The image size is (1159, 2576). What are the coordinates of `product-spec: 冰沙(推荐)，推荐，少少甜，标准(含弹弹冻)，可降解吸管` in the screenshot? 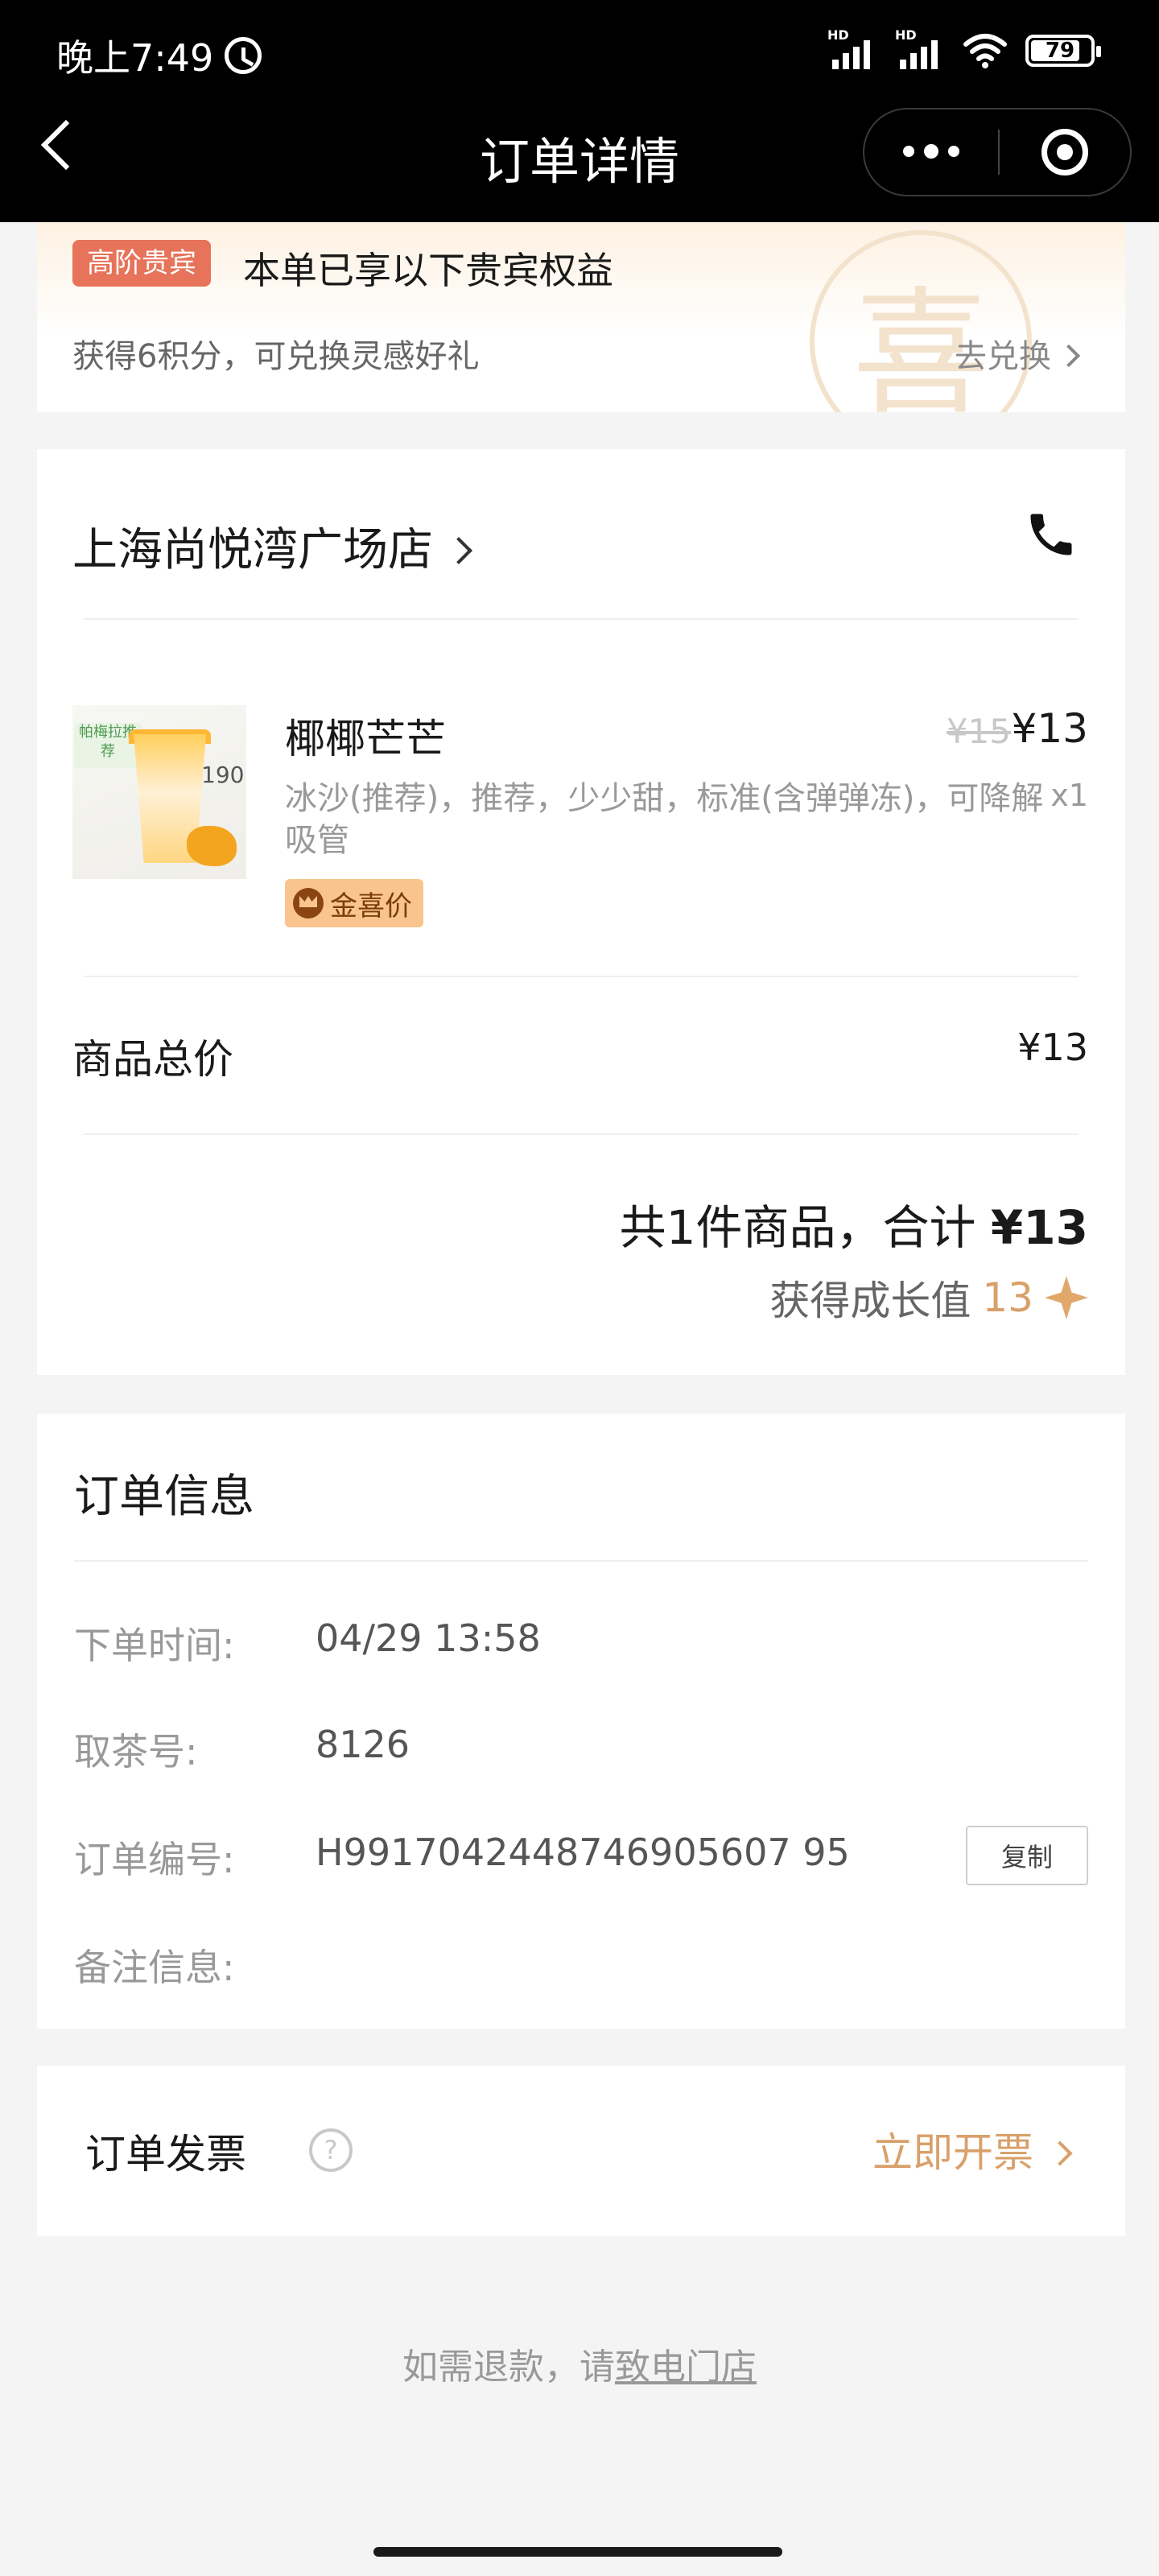 It's located at (664, 819).